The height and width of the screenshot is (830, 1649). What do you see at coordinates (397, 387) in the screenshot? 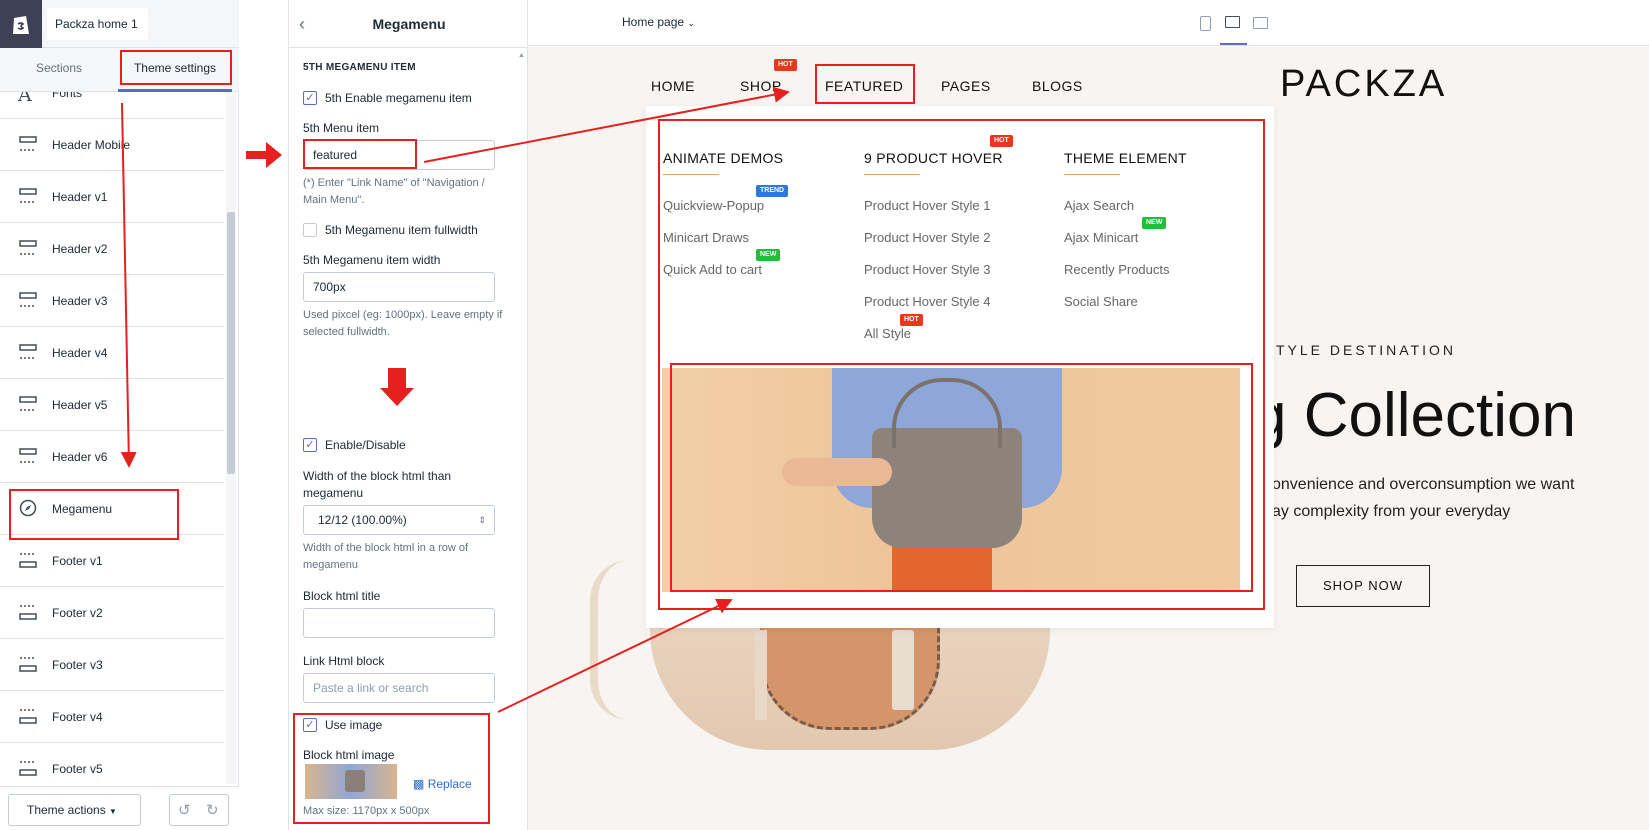
I see `annotation-down-arrow` at bounding box center [397, 387].